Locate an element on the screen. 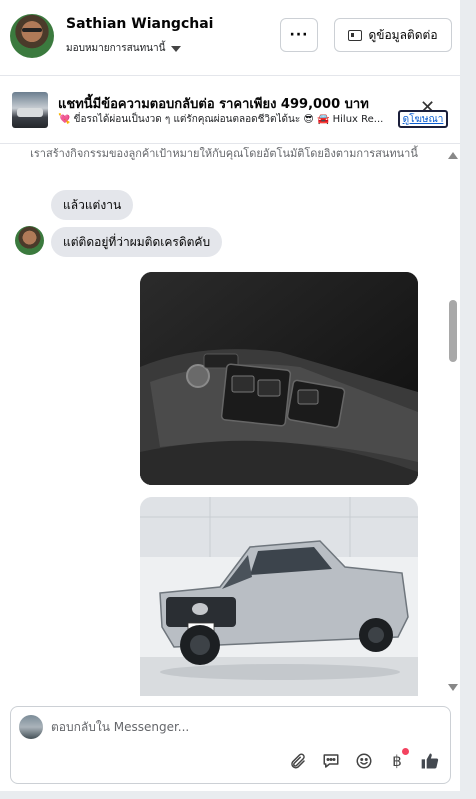 The width and height of the screenshot is (476, 799). sender-avatar is located at coordinates (29, 240).